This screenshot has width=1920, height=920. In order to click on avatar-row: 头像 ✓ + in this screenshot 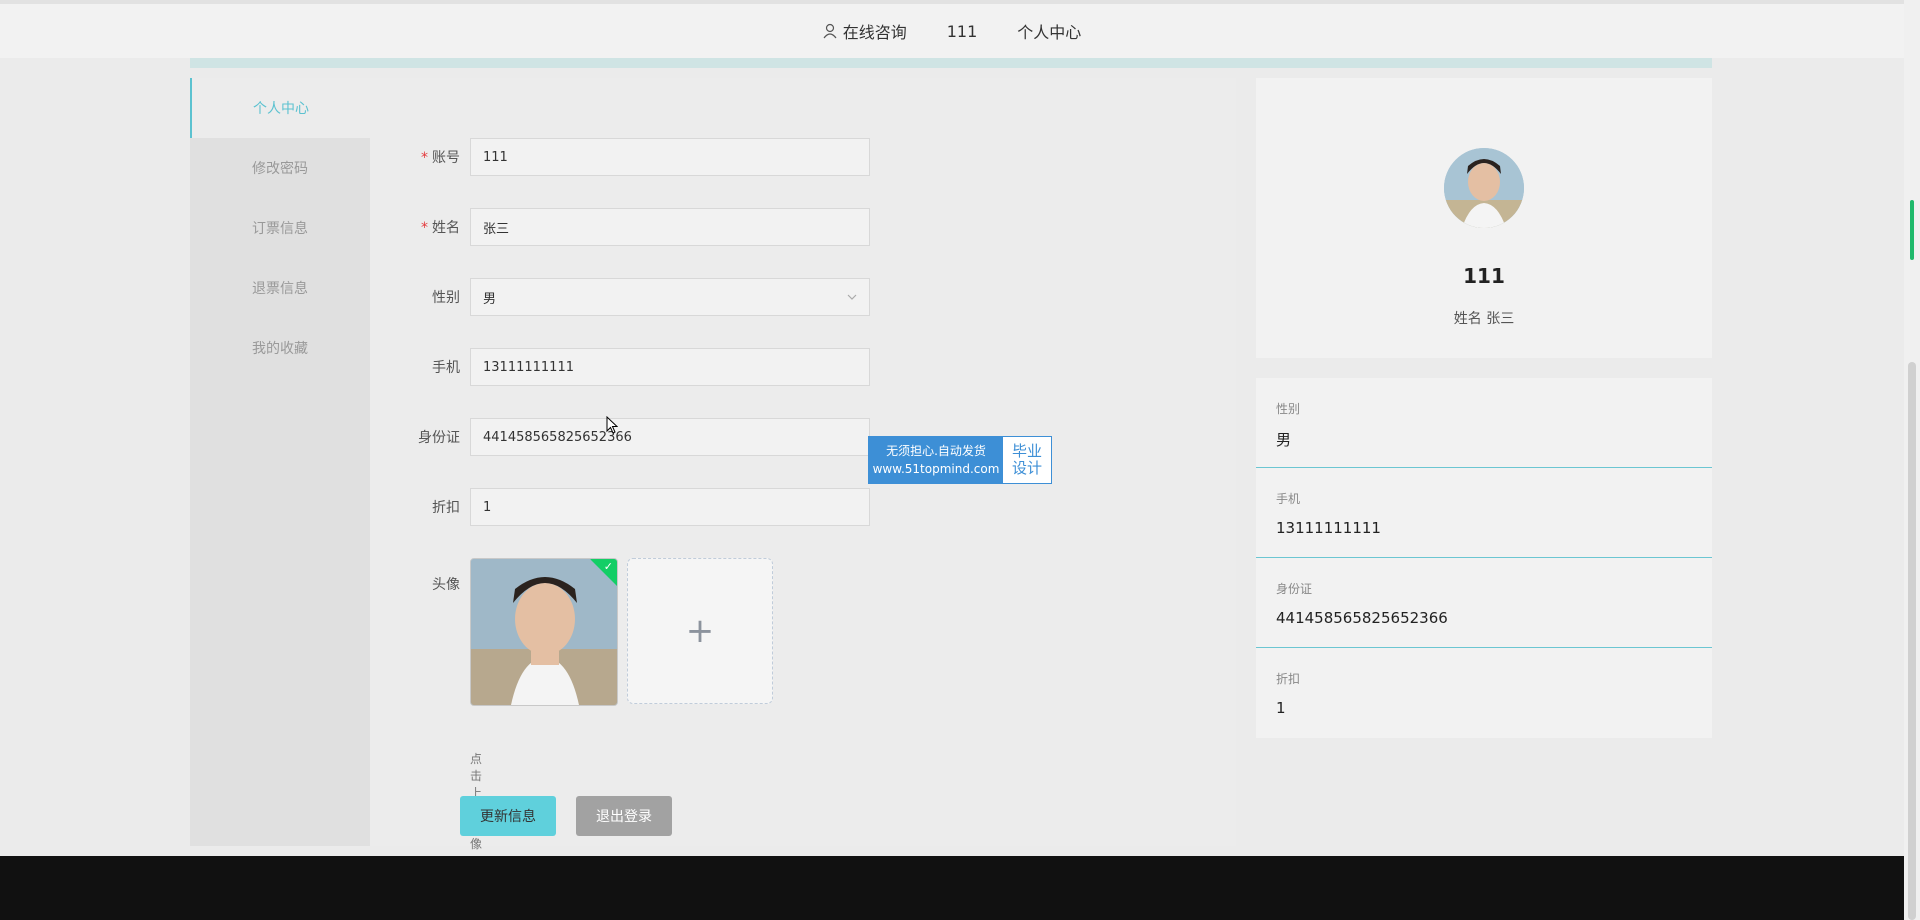, I will do `click(591, 632)`.